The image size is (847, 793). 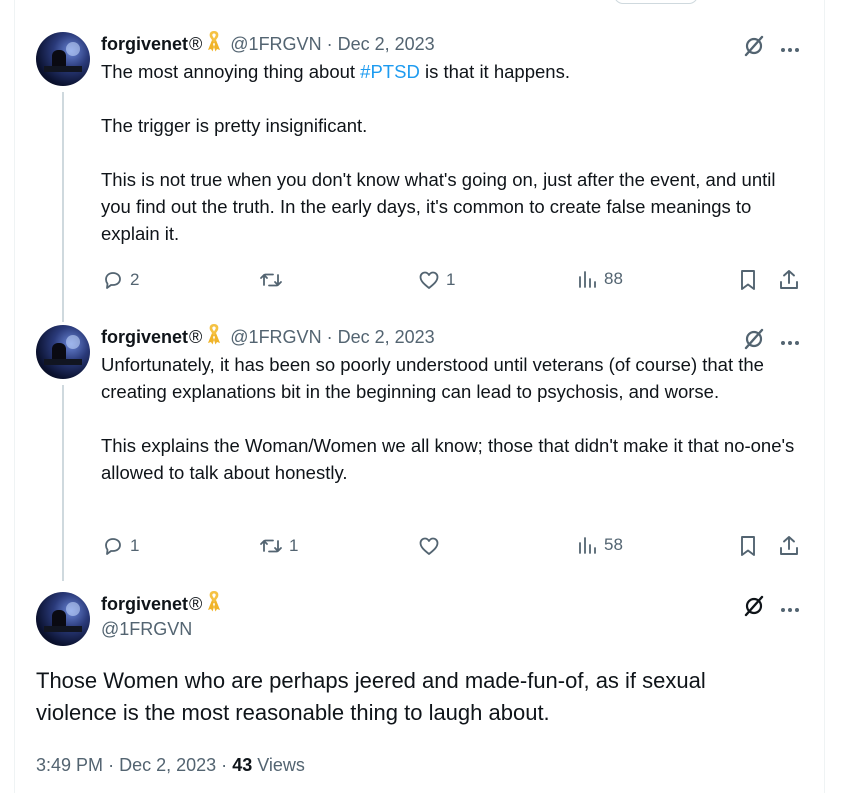 I want to click on reply-button: 1, so click(x=120, y=546).